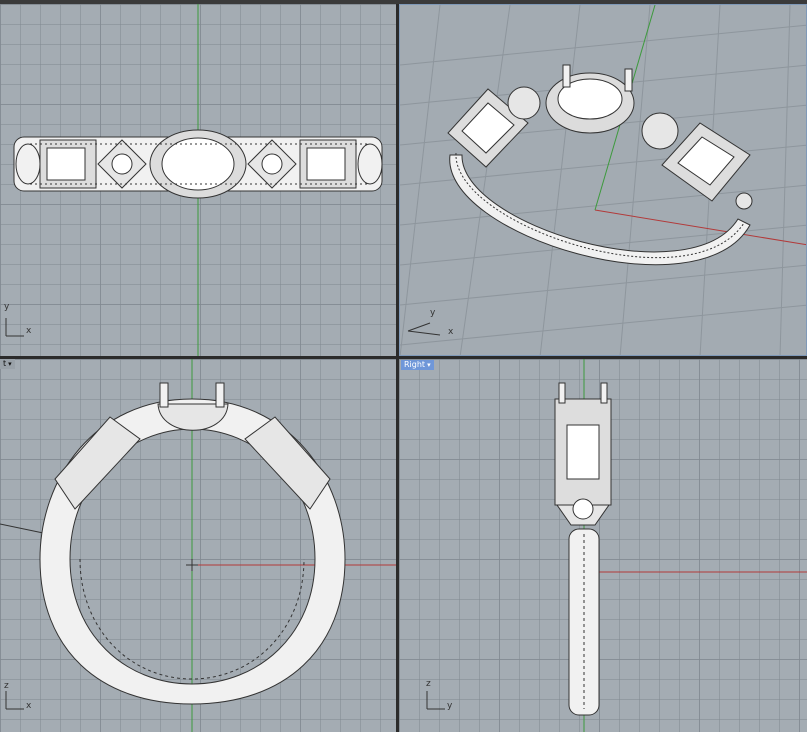  I want to click on ring-right-view, so click(583, 549).